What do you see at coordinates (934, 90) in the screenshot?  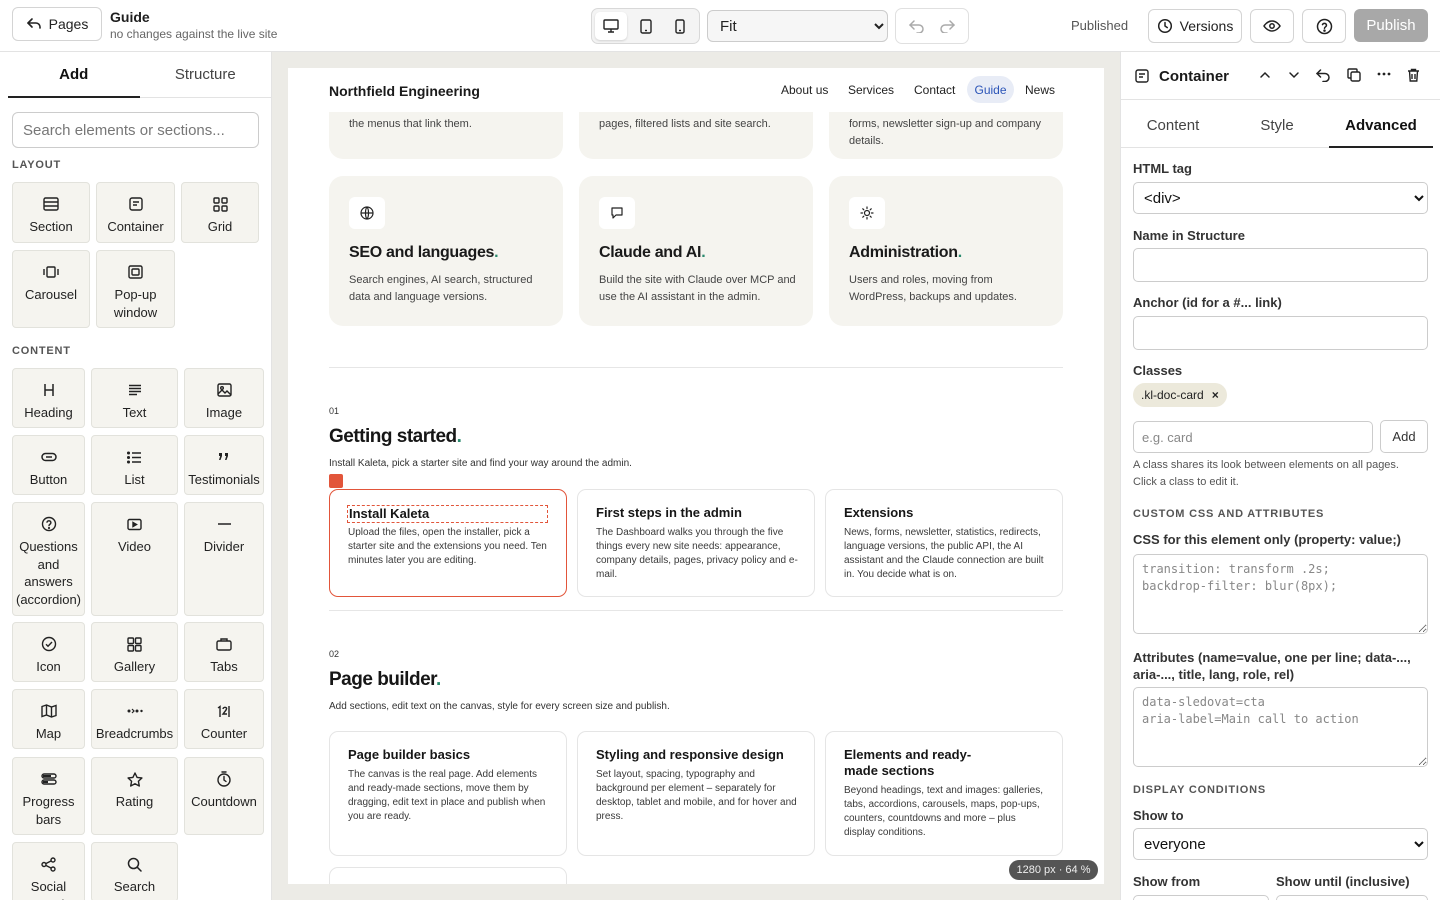 I see `nav-contact: Contact` at bounding box center [934, 90].